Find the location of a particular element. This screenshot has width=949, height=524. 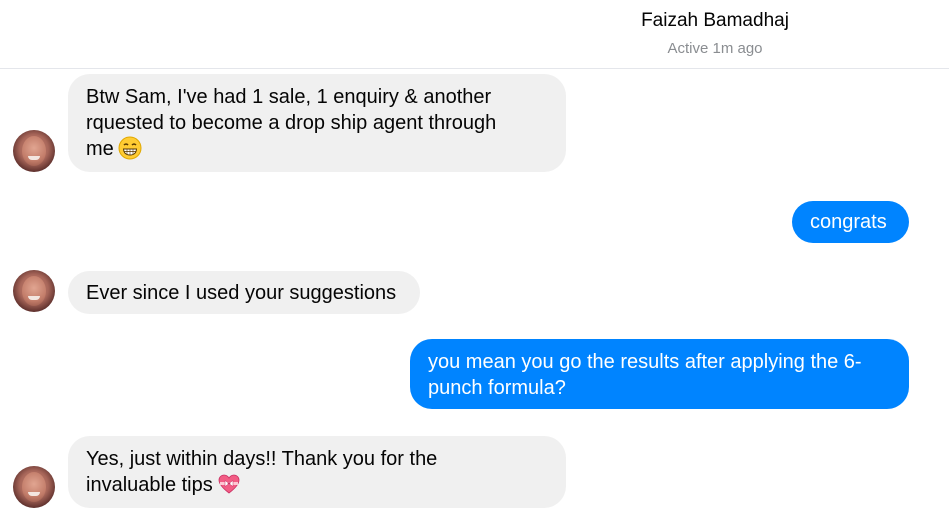

outgoing-message-bubble: congrats is located at coordinates (850, 222).